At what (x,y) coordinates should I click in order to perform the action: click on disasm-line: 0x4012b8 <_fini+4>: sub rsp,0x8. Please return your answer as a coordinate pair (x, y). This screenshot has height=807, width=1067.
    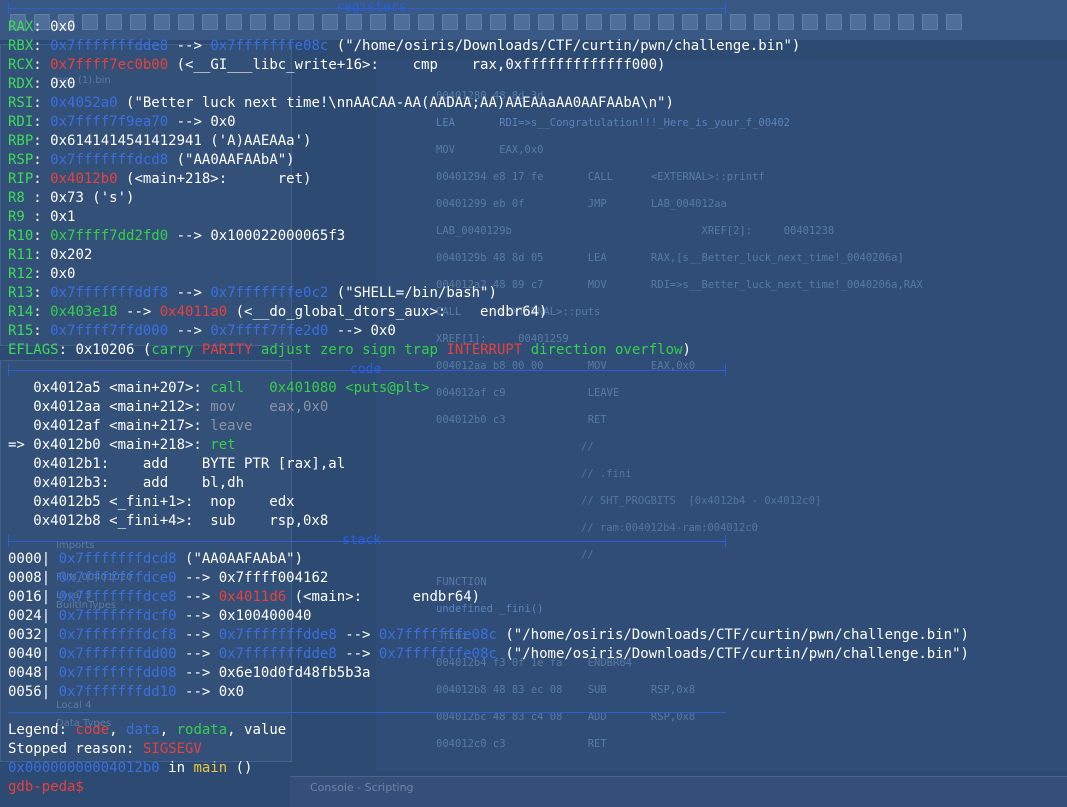
    Looking at the image, I should click on (168, 521).